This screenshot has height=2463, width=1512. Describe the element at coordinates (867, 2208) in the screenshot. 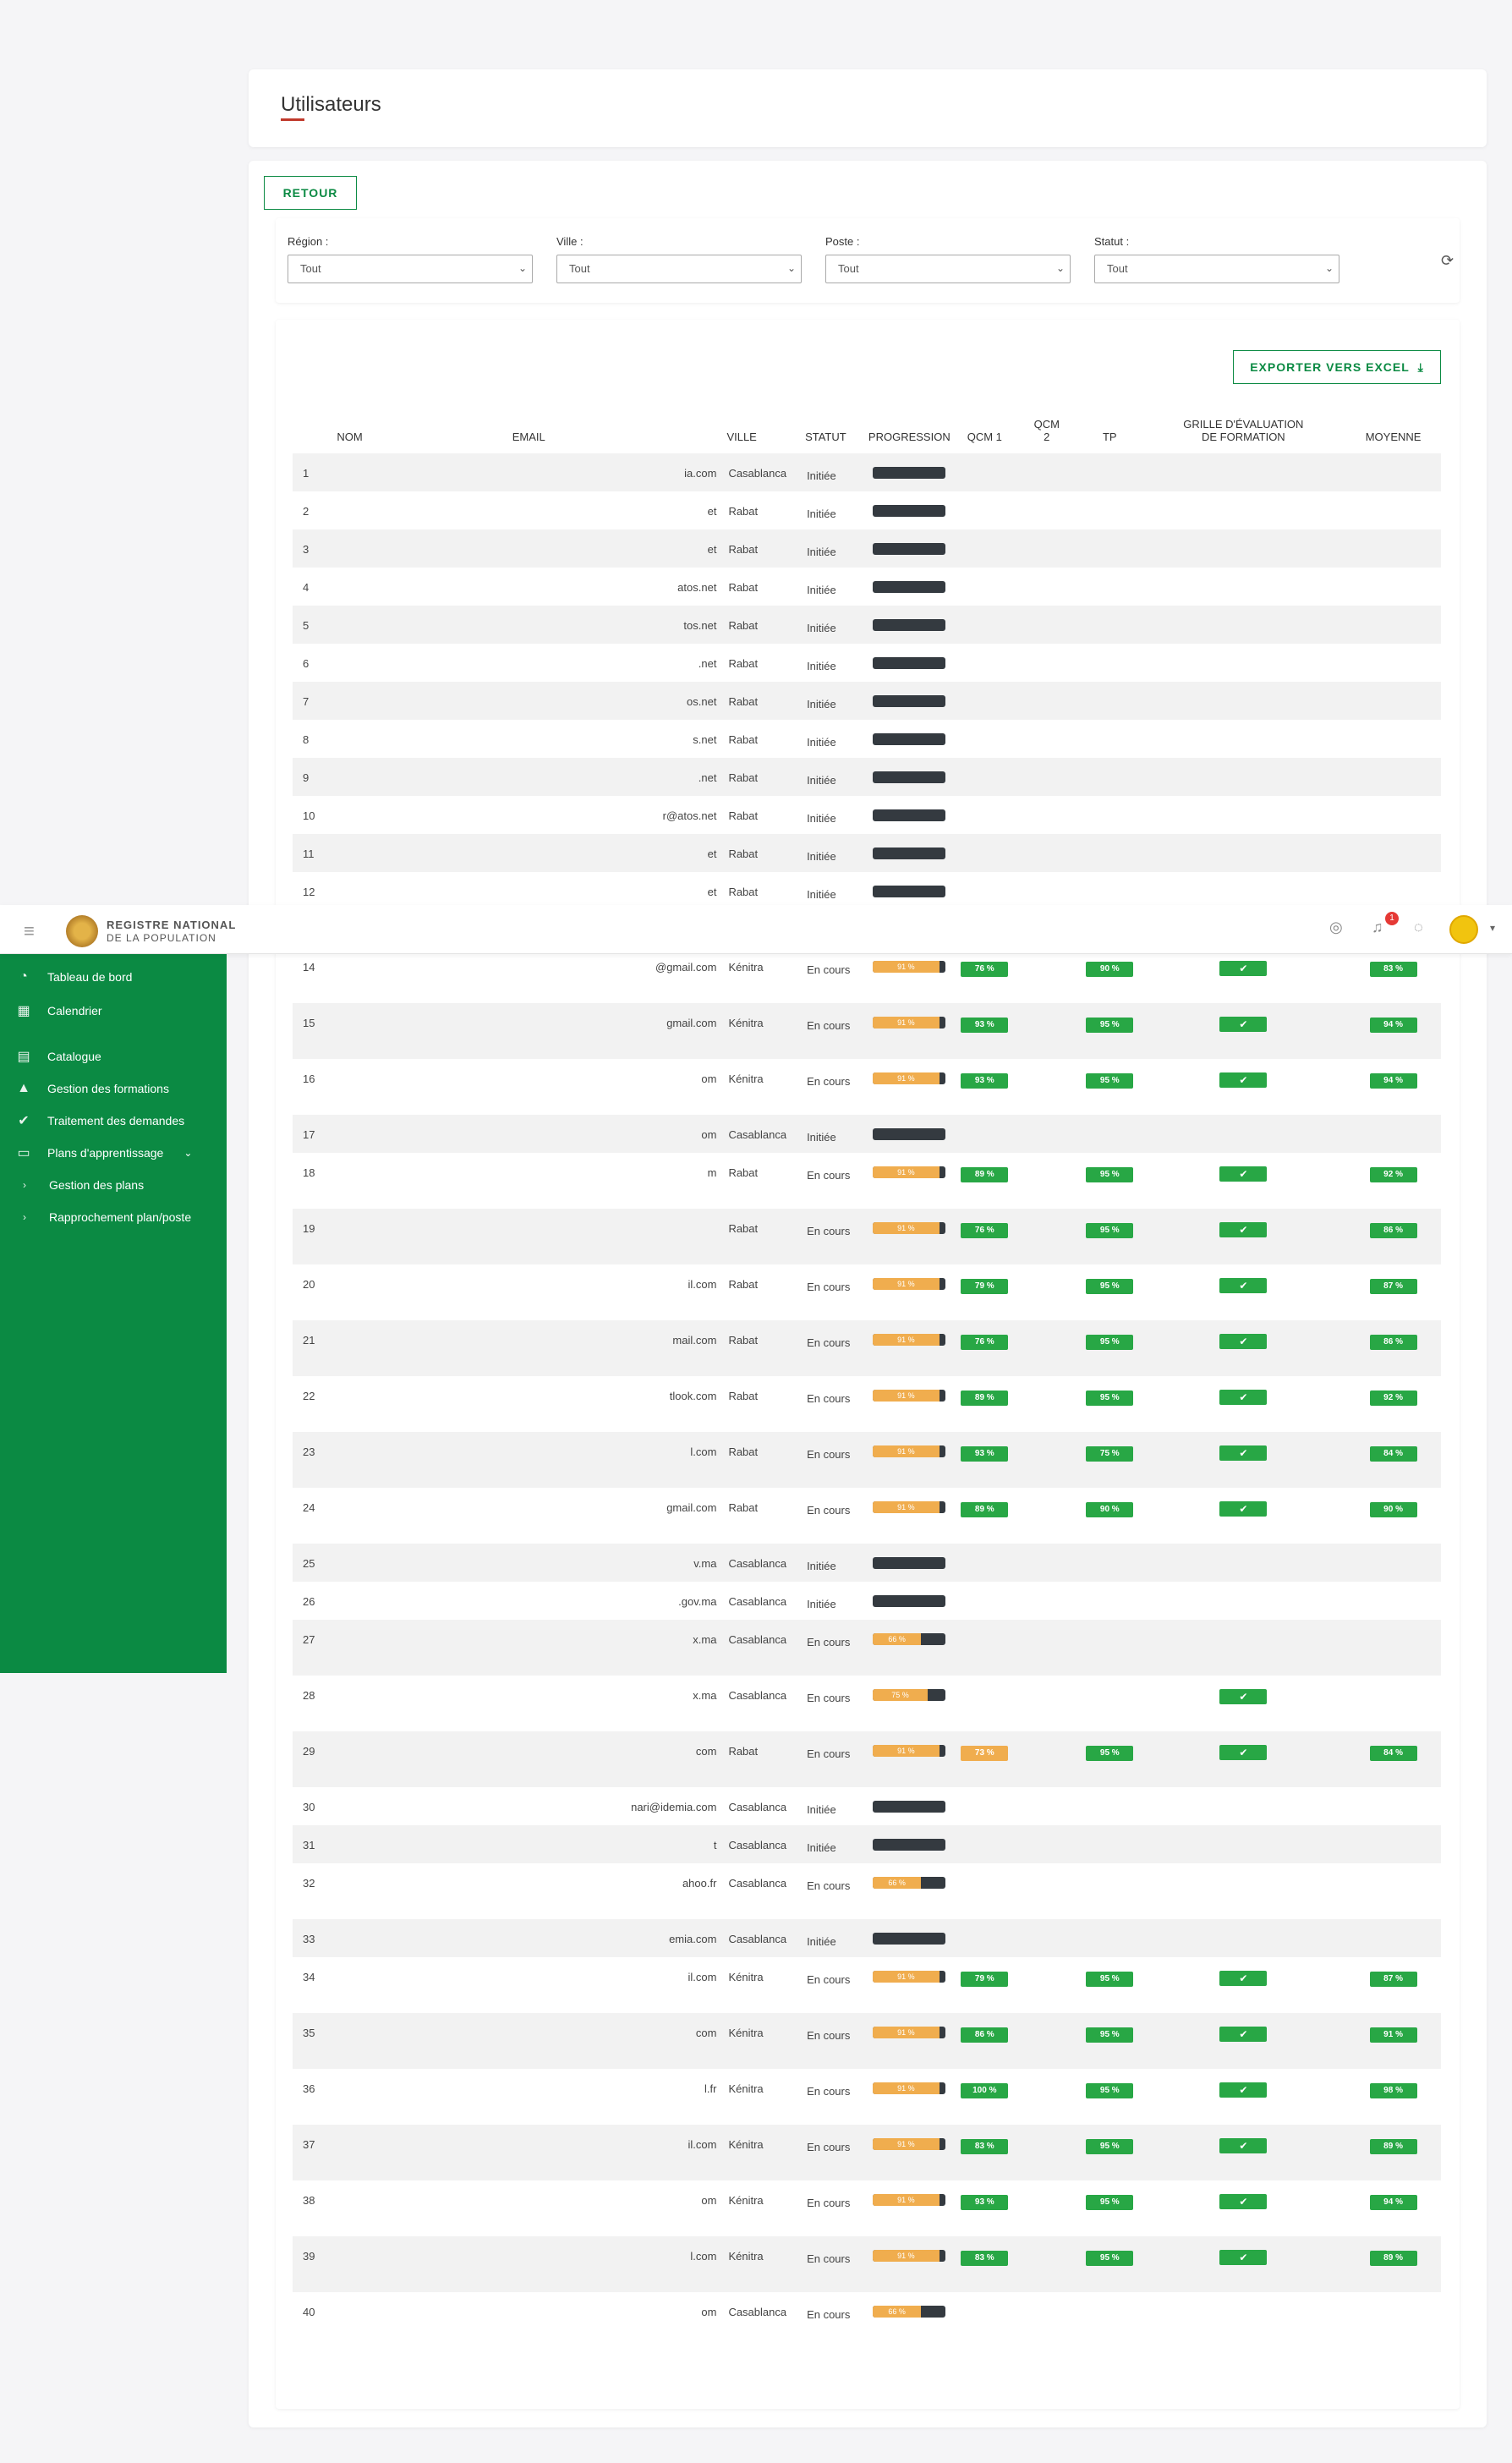

I see `table-row: 38 om Kénitra En cours 91 % 93 % 95 % ✔ 94 %` at that location.